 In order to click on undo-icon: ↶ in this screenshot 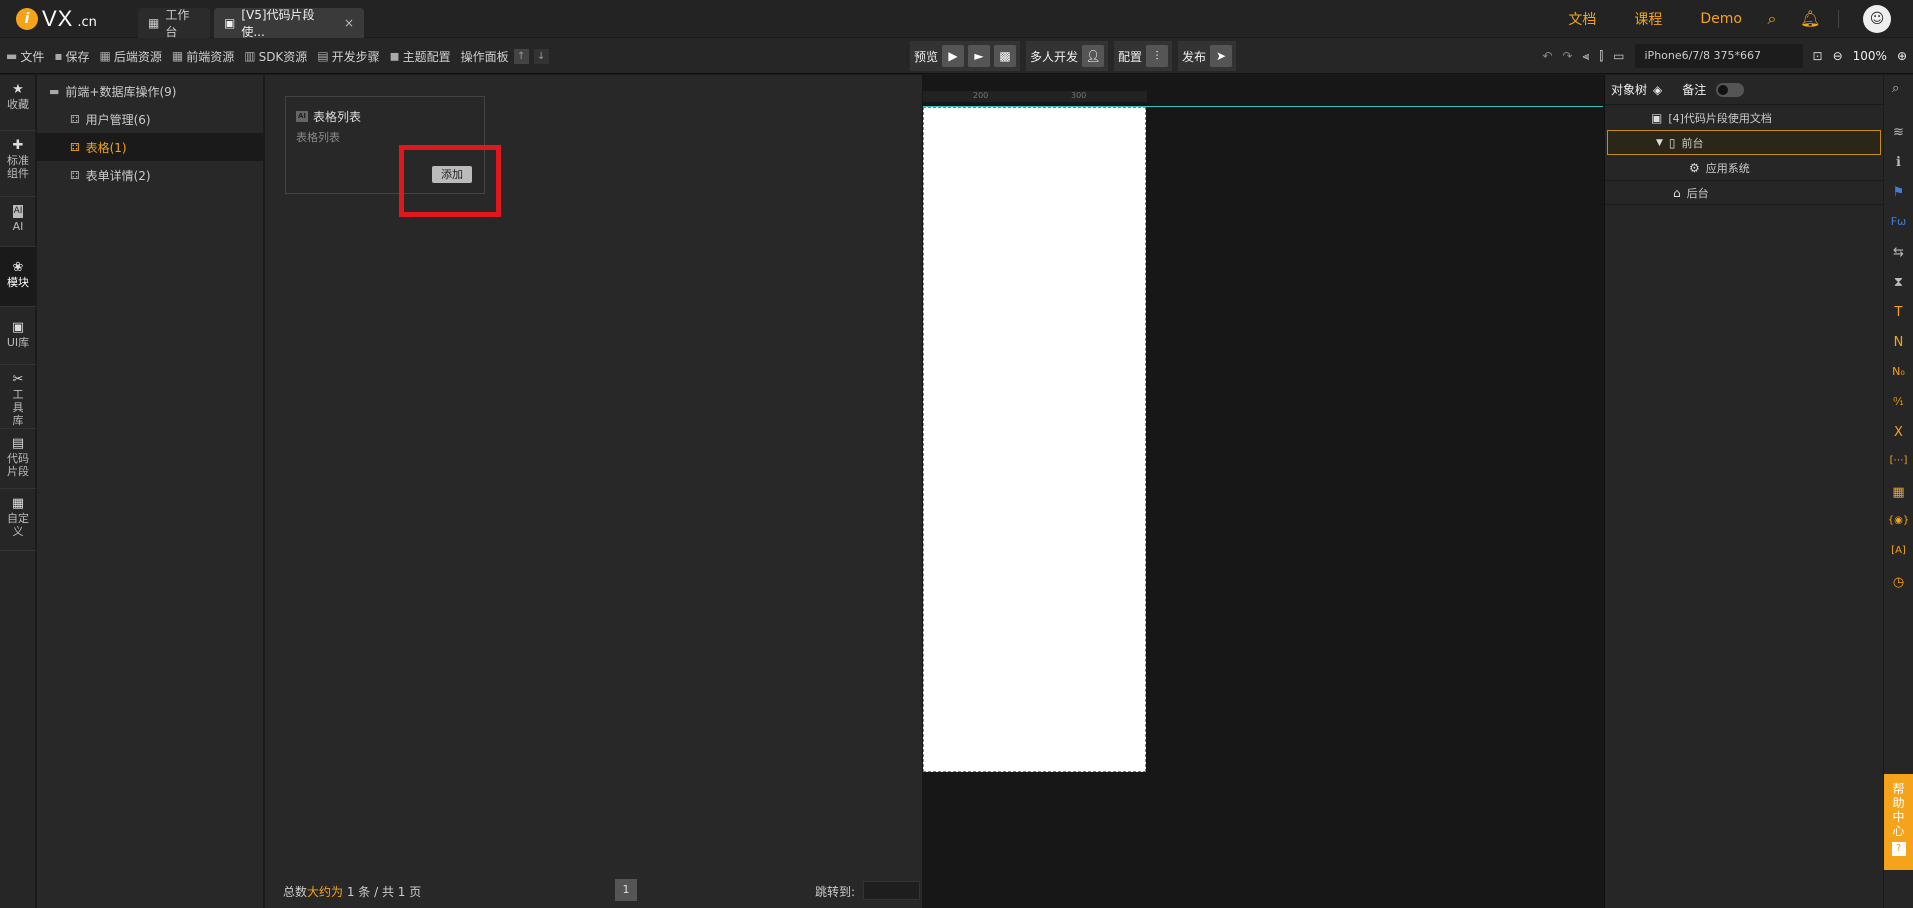, I will do `click(1547, 56)`.